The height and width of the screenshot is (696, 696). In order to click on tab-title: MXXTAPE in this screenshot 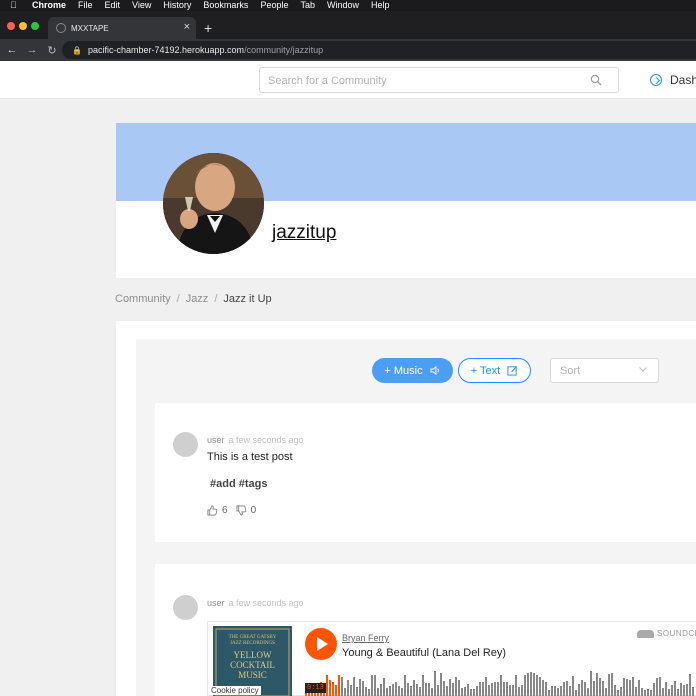, I will do `click(90, 28)`.